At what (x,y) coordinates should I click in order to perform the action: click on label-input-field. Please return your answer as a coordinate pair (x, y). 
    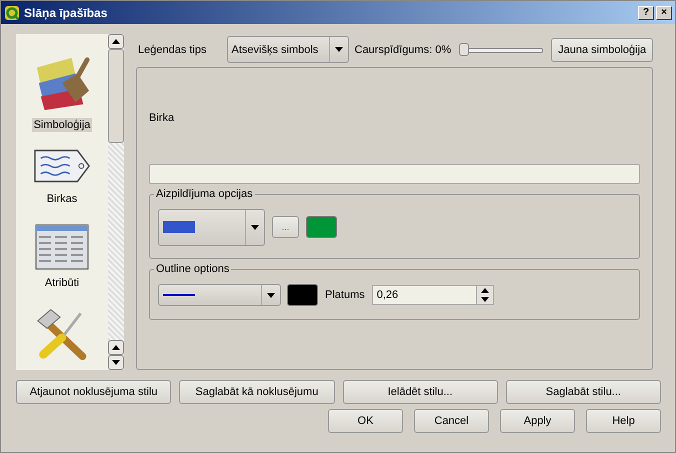
    Looking at the image, I should click on (394, 174).